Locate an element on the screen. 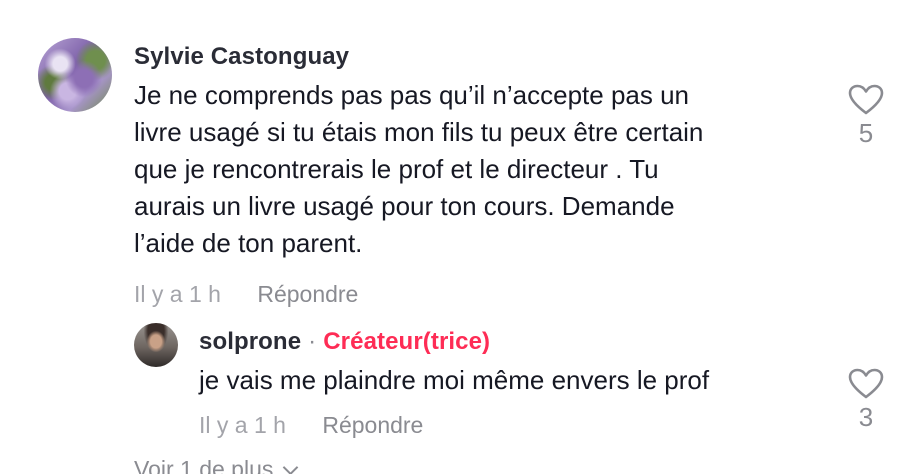  comment-timestamp: Il y a 1 h is located at coordinates (177, 294).